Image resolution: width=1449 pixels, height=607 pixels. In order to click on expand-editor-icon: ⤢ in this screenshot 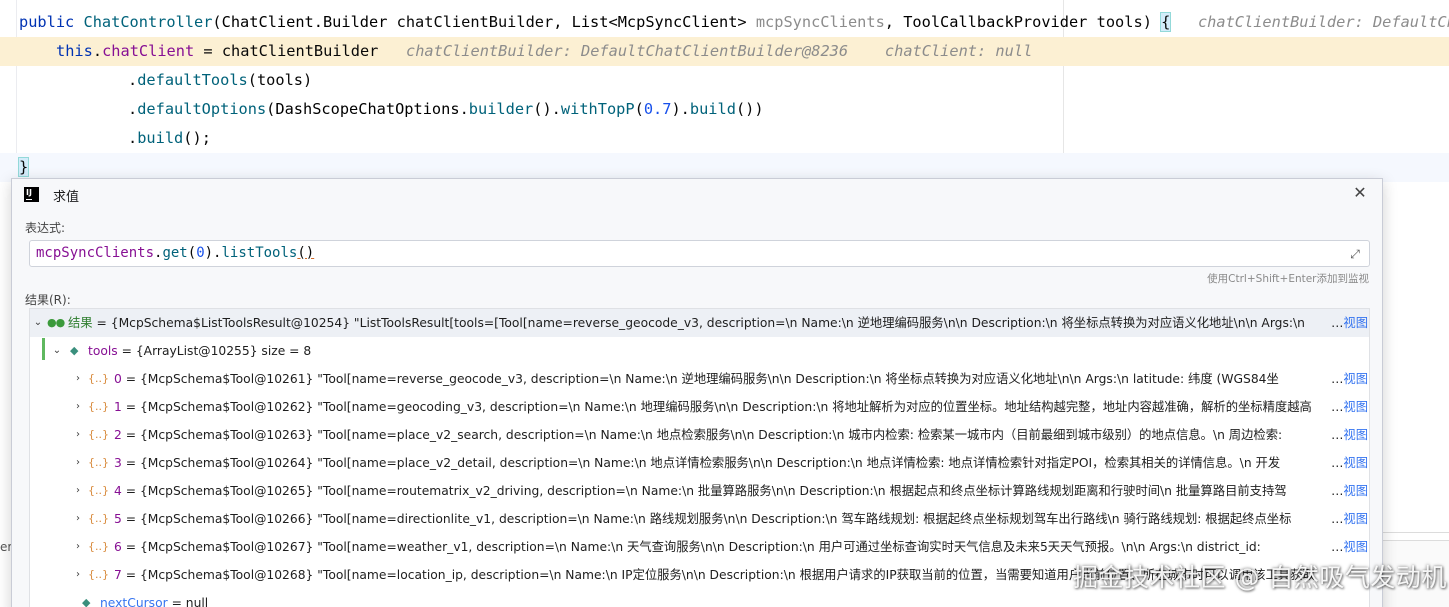, I will do `click(1355, 254)`.